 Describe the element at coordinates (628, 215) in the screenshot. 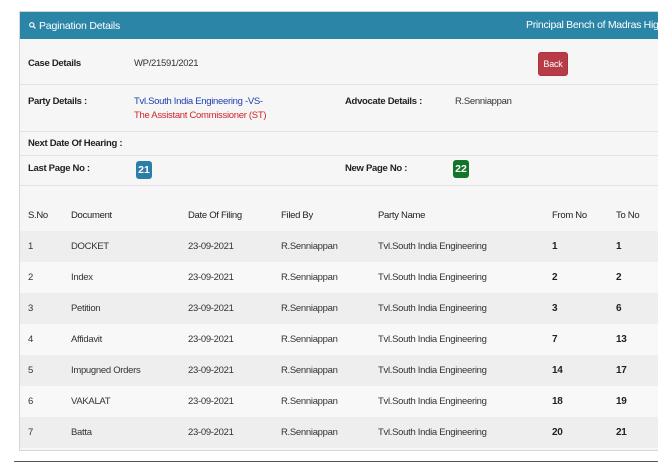

I see `col-header-to-no: To No` at that location.